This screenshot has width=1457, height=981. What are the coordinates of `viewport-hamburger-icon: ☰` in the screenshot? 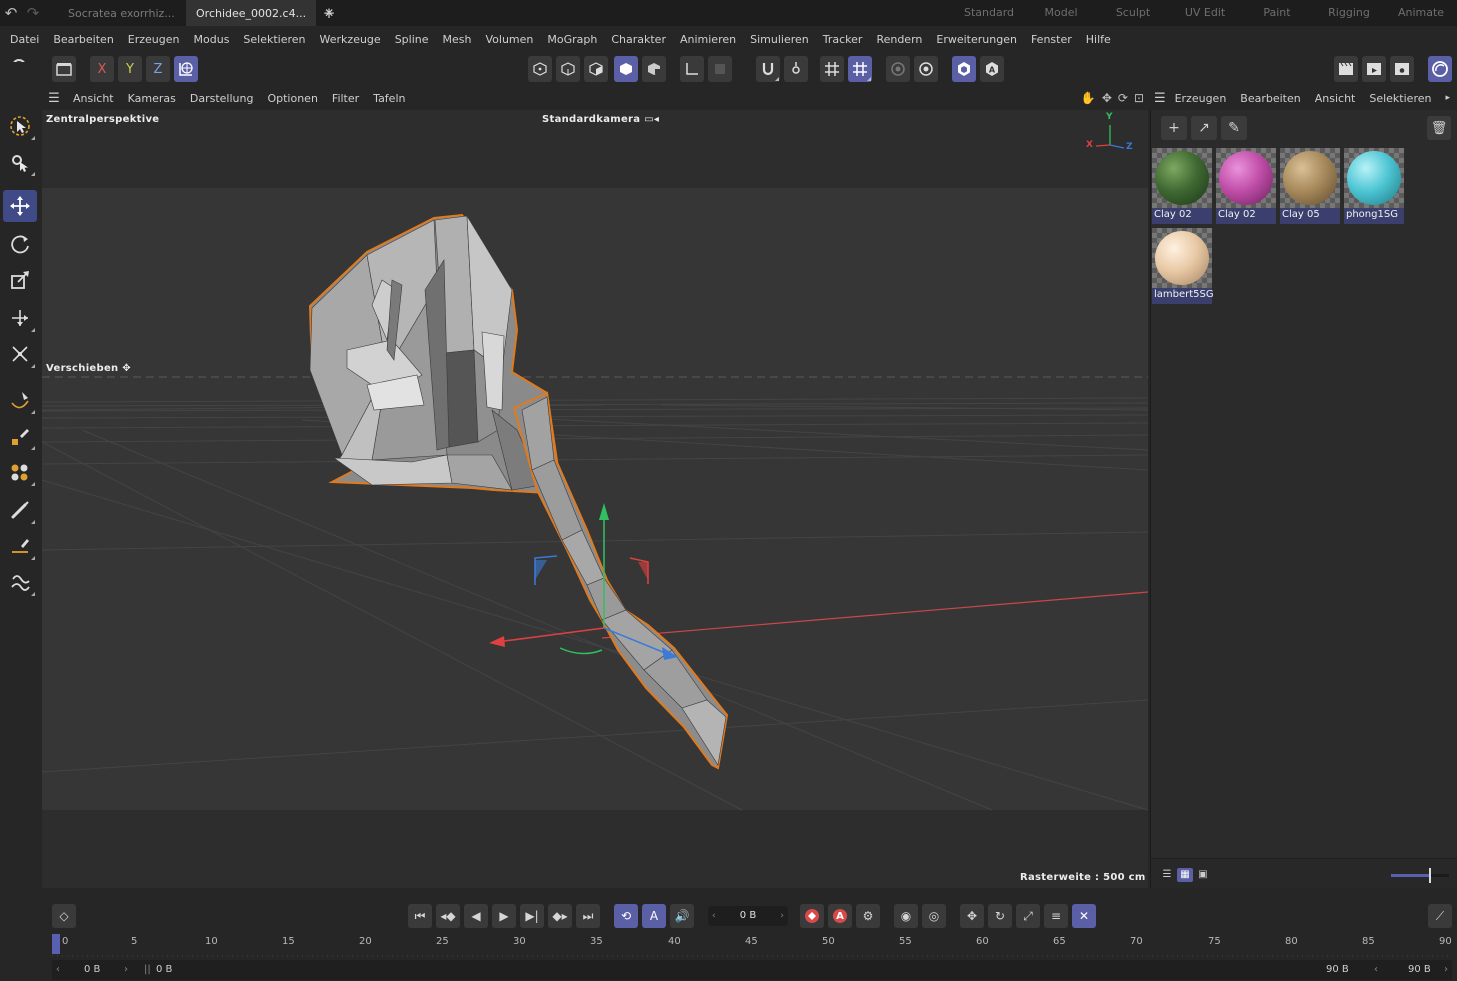 It's located at (54, 98).